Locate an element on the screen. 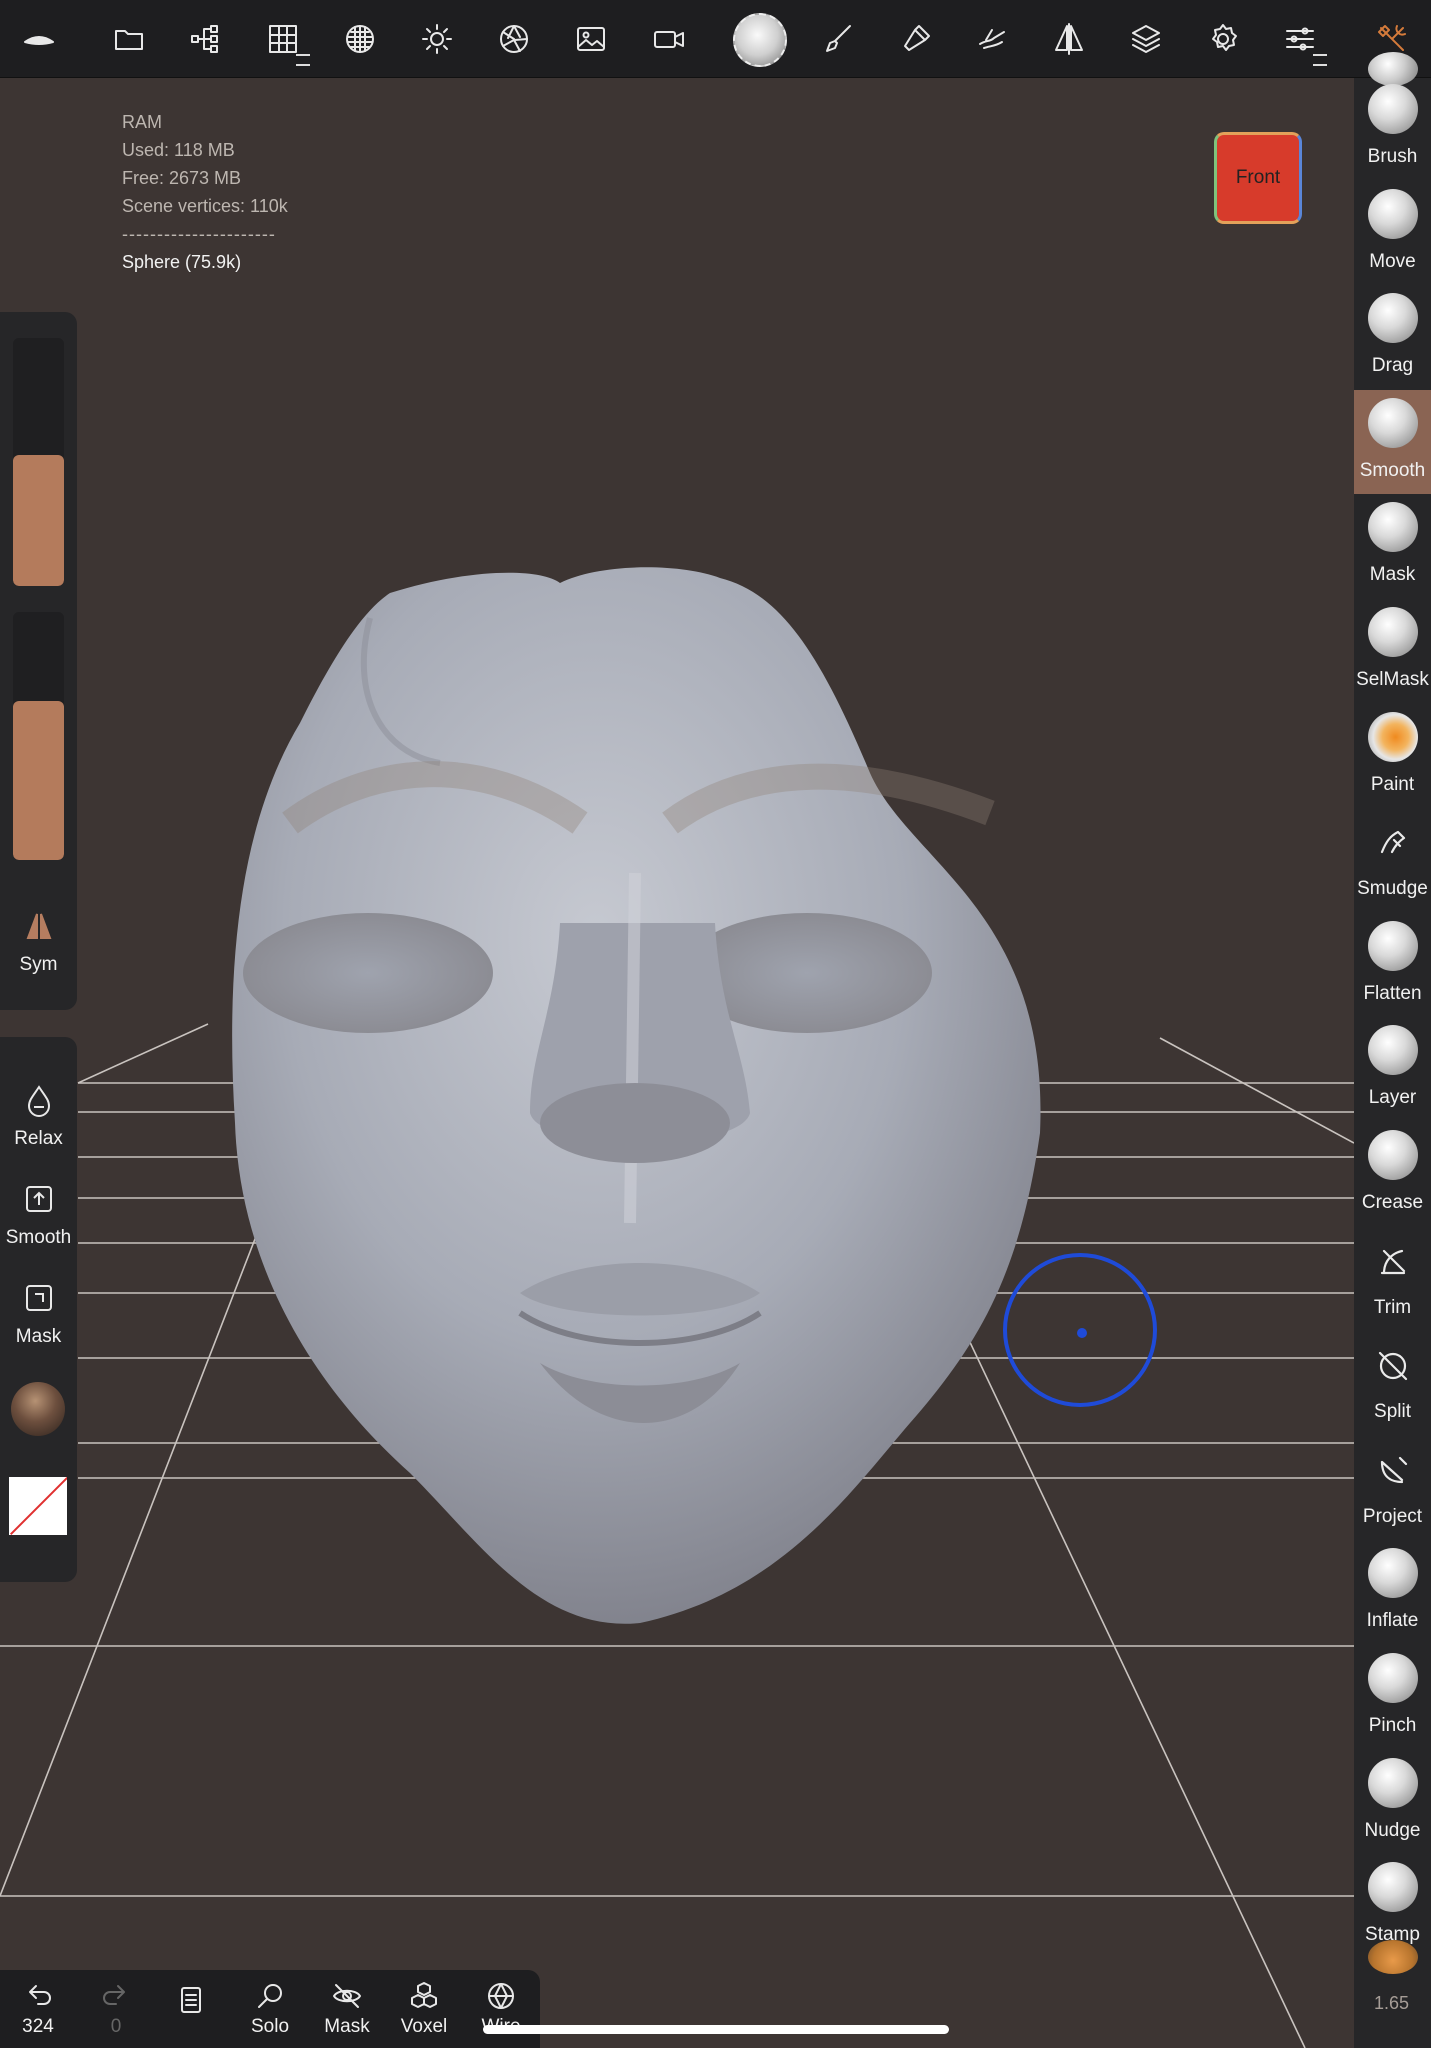  matcap-material-ball is located at coordinates (38, 1409).